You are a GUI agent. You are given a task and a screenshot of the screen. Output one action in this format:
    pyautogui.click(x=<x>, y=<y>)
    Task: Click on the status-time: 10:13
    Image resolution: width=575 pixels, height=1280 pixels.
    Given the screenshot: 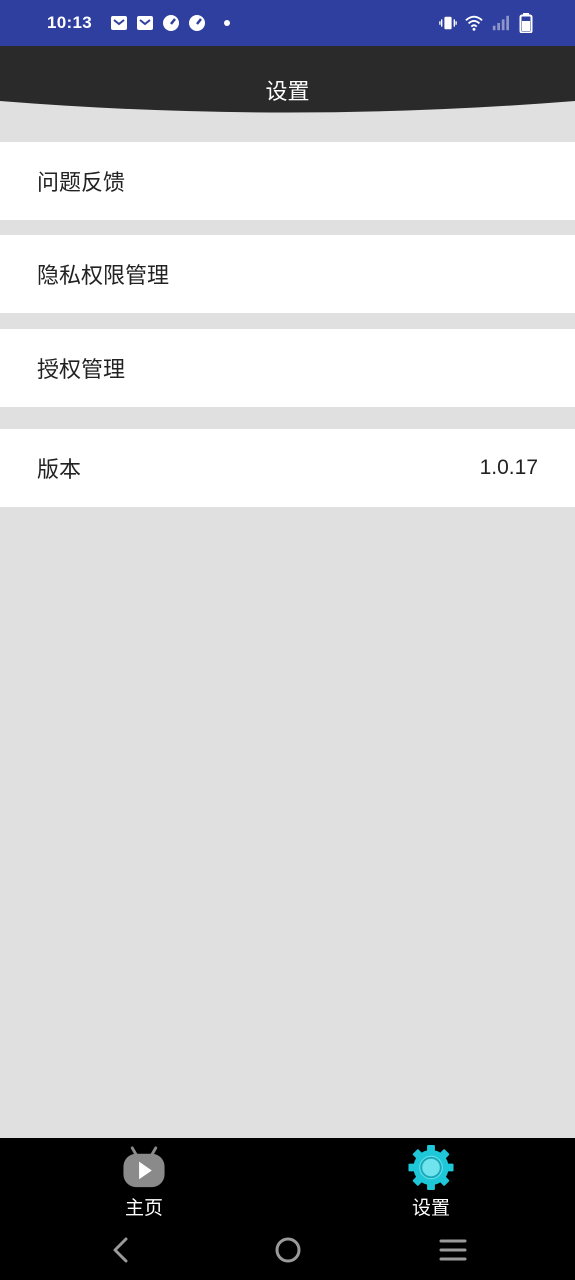 What is the action you would take?
    pyautogui.click(x=69, y=22)
    